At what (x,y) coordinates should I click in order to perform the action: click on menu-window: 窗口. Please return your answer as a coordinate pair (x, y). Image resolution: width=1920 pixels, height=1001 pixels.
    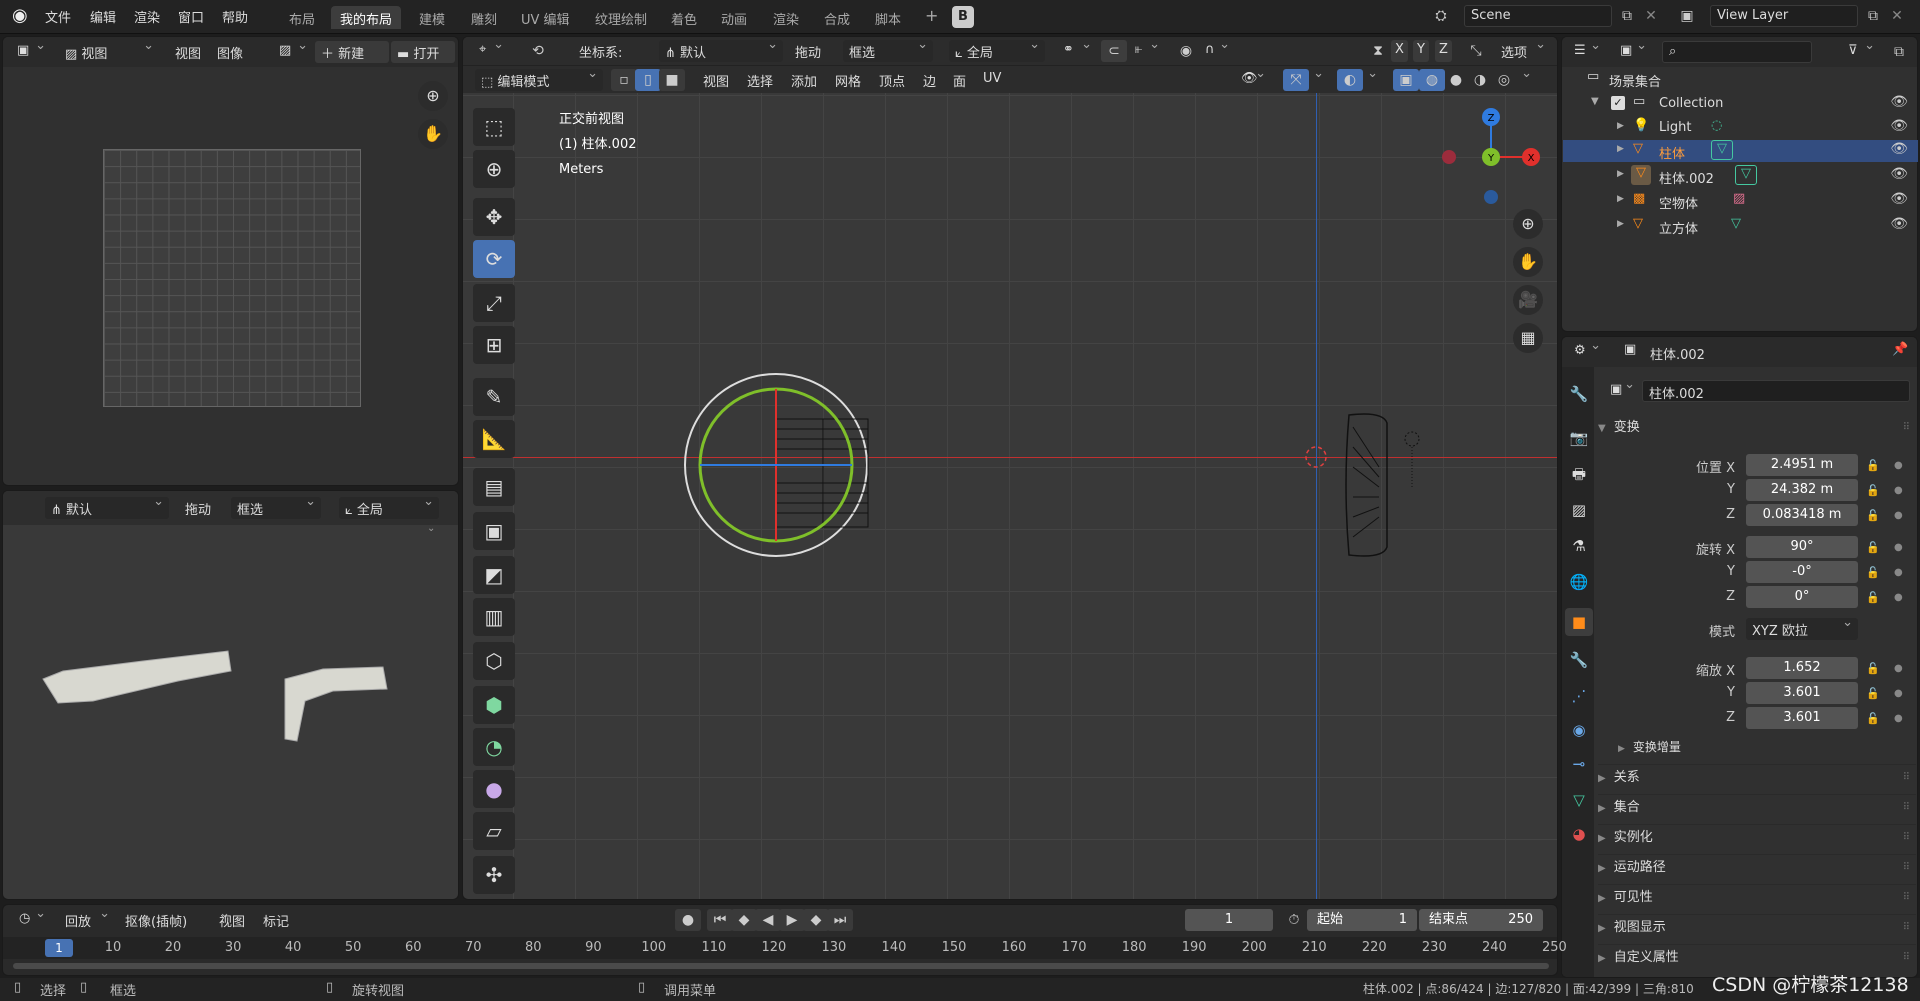
    Looking at the image, I should click on (191, 16).